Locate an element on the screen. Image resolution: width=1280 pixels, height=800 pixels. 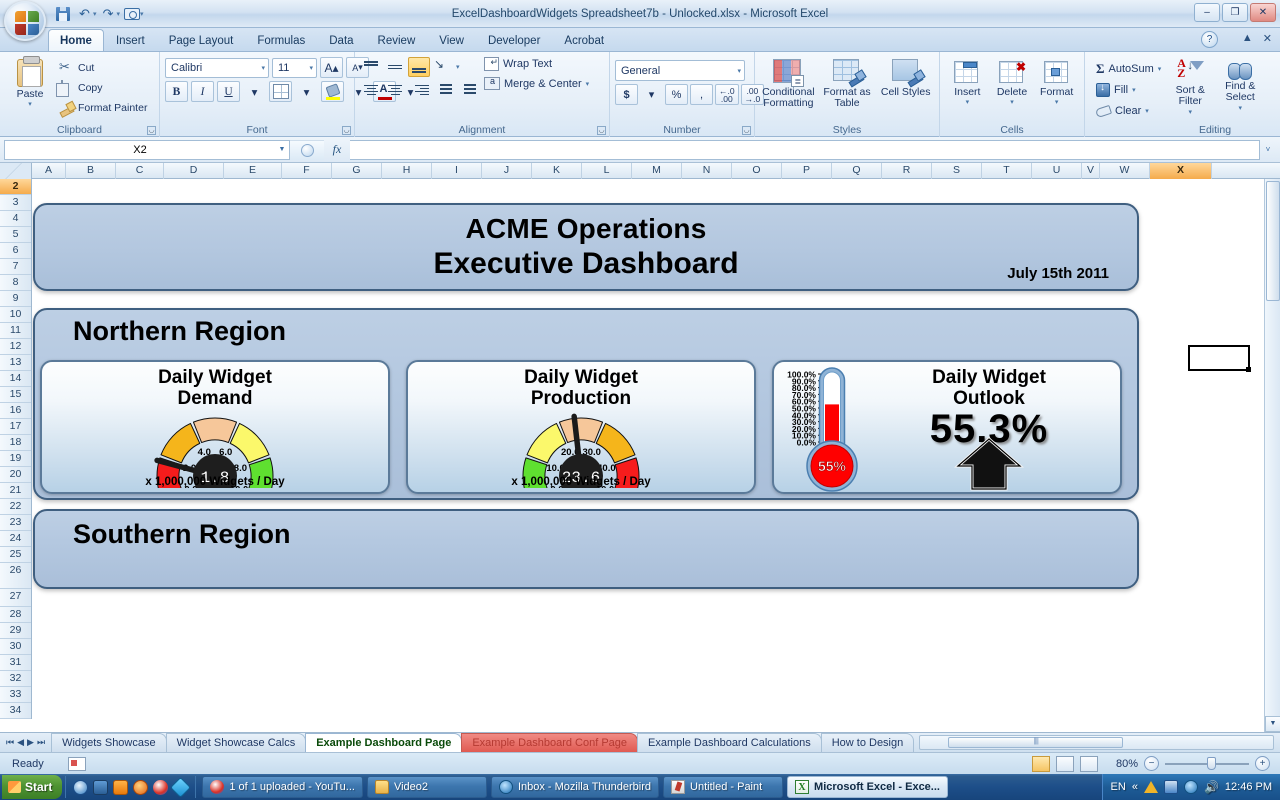
name-box: X2 ▼ is located at coordinates (147, 149).